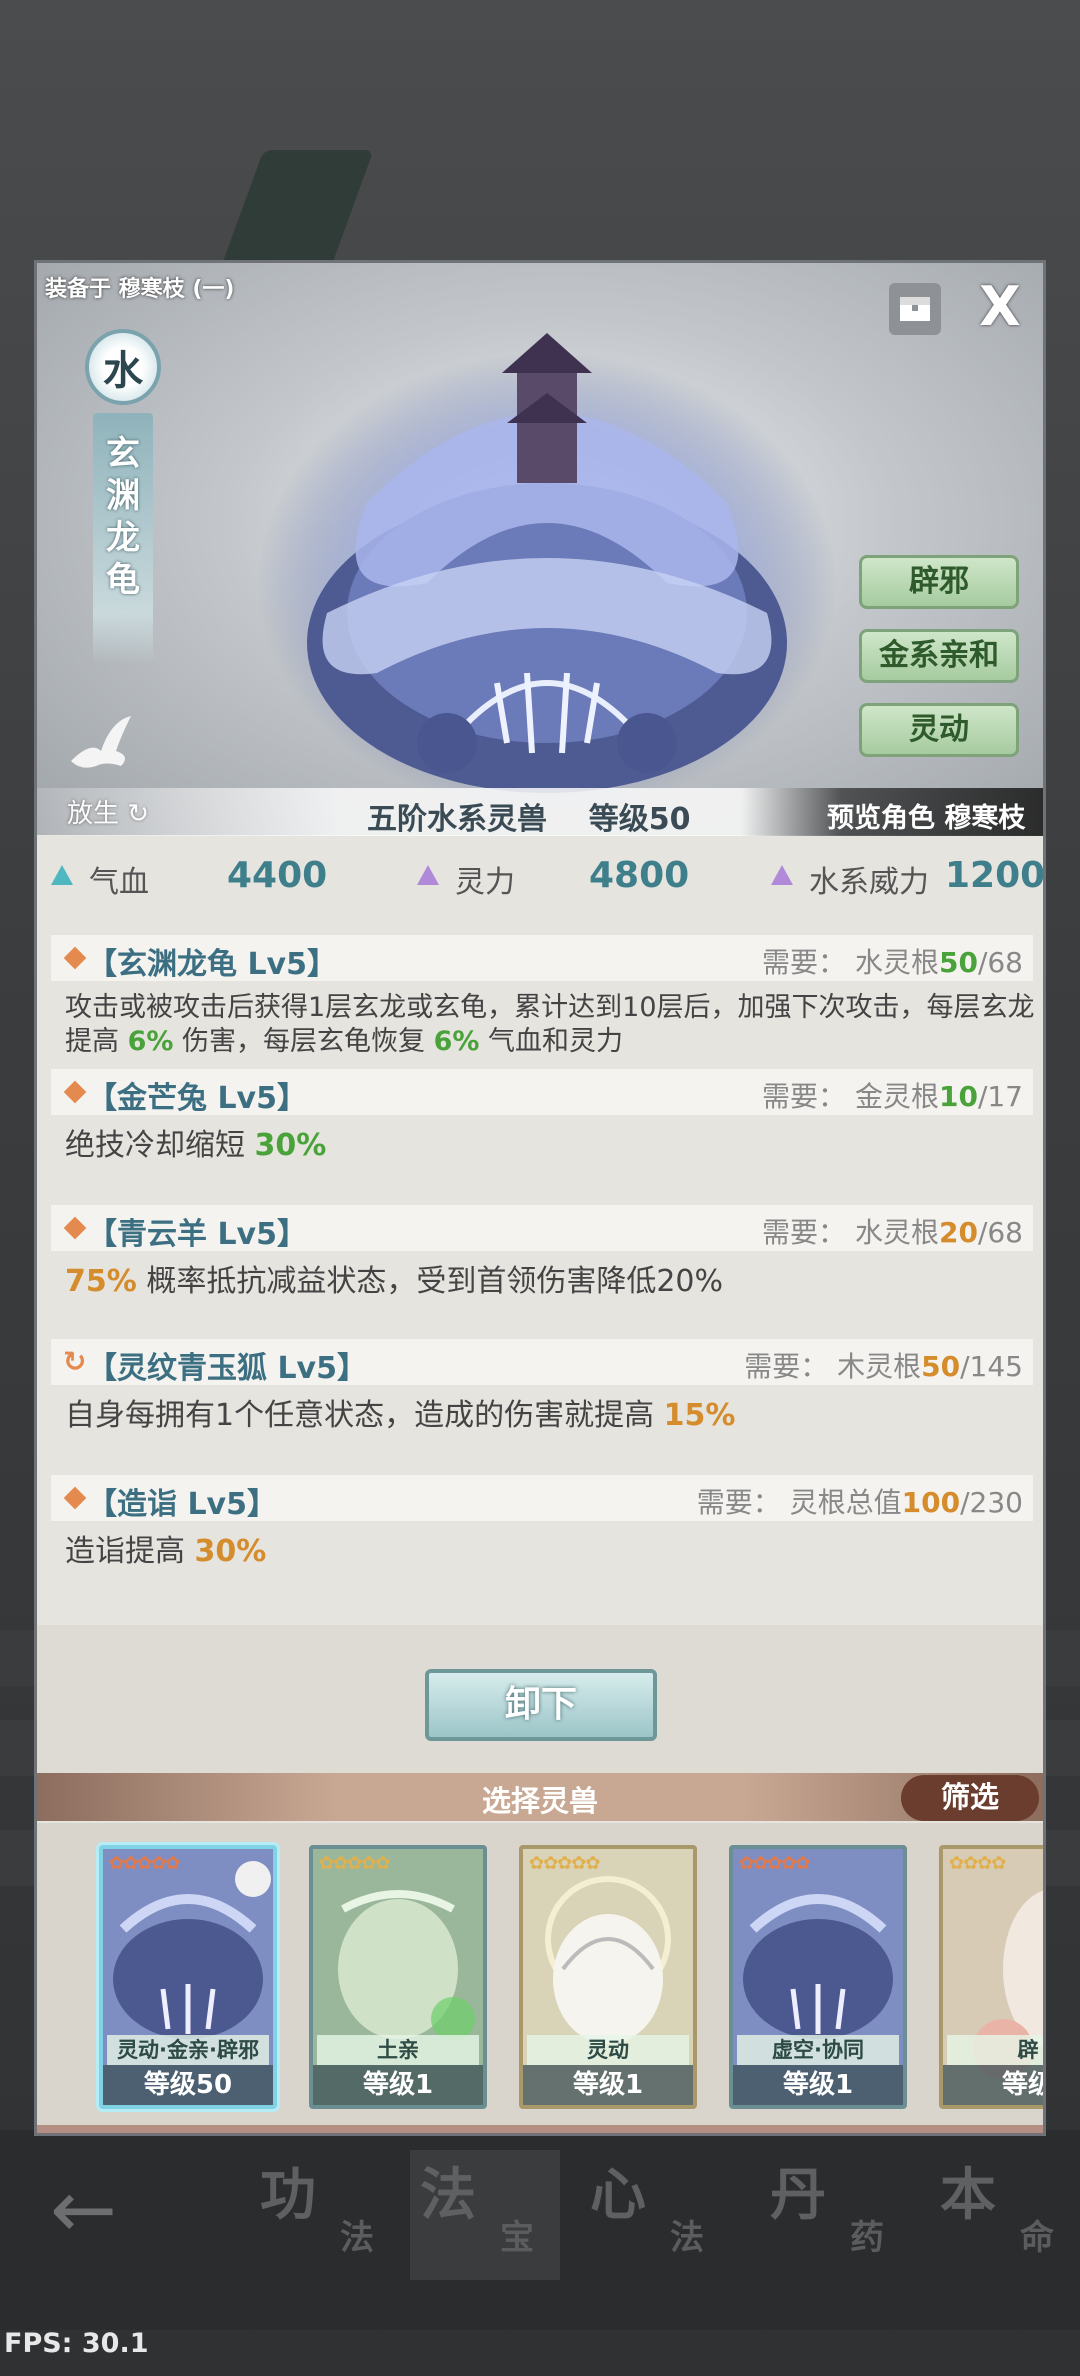  Describe the element at coordinates (448, 2195) in the screenshot. I see `nav-tab-main-char: 法` at that location.